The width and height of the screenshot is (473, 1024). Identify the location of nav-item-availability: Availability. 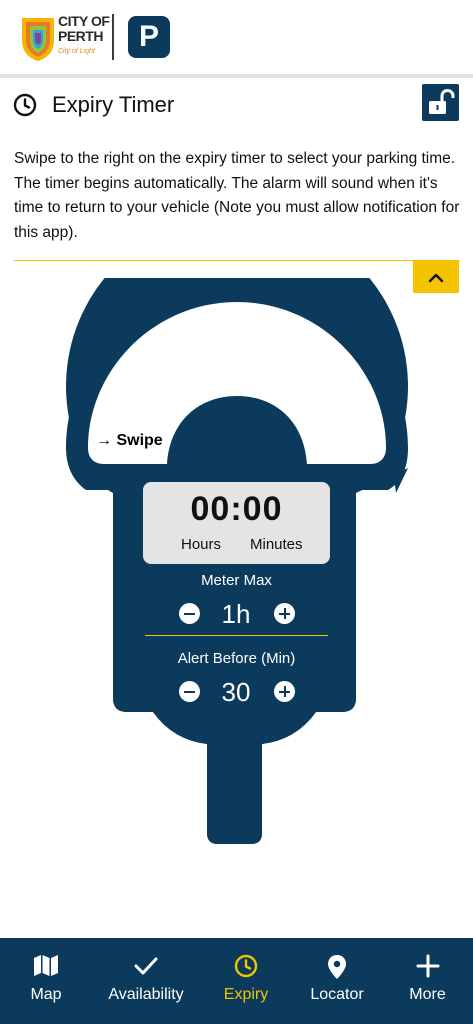
(146, 981).